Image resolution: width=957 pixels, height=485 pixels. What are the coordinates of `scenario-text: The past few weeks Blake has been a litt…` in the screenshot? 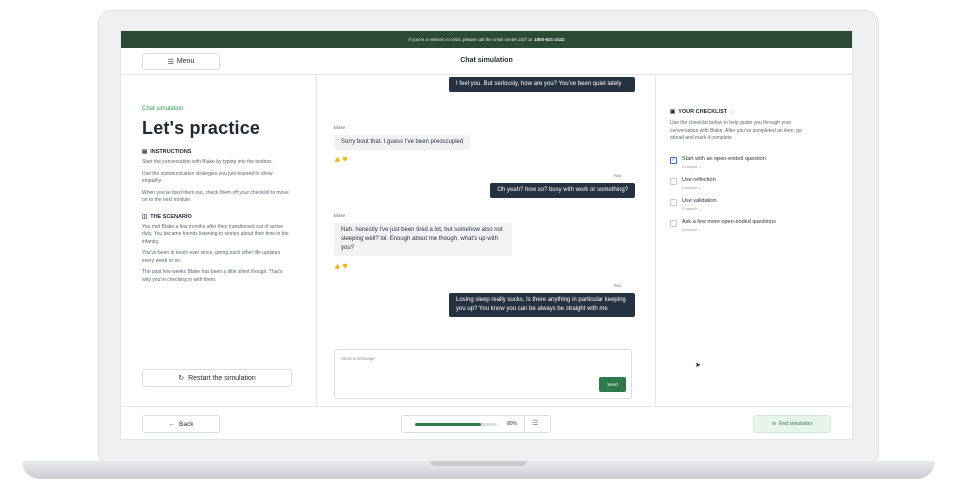 It's located at (212, 276).